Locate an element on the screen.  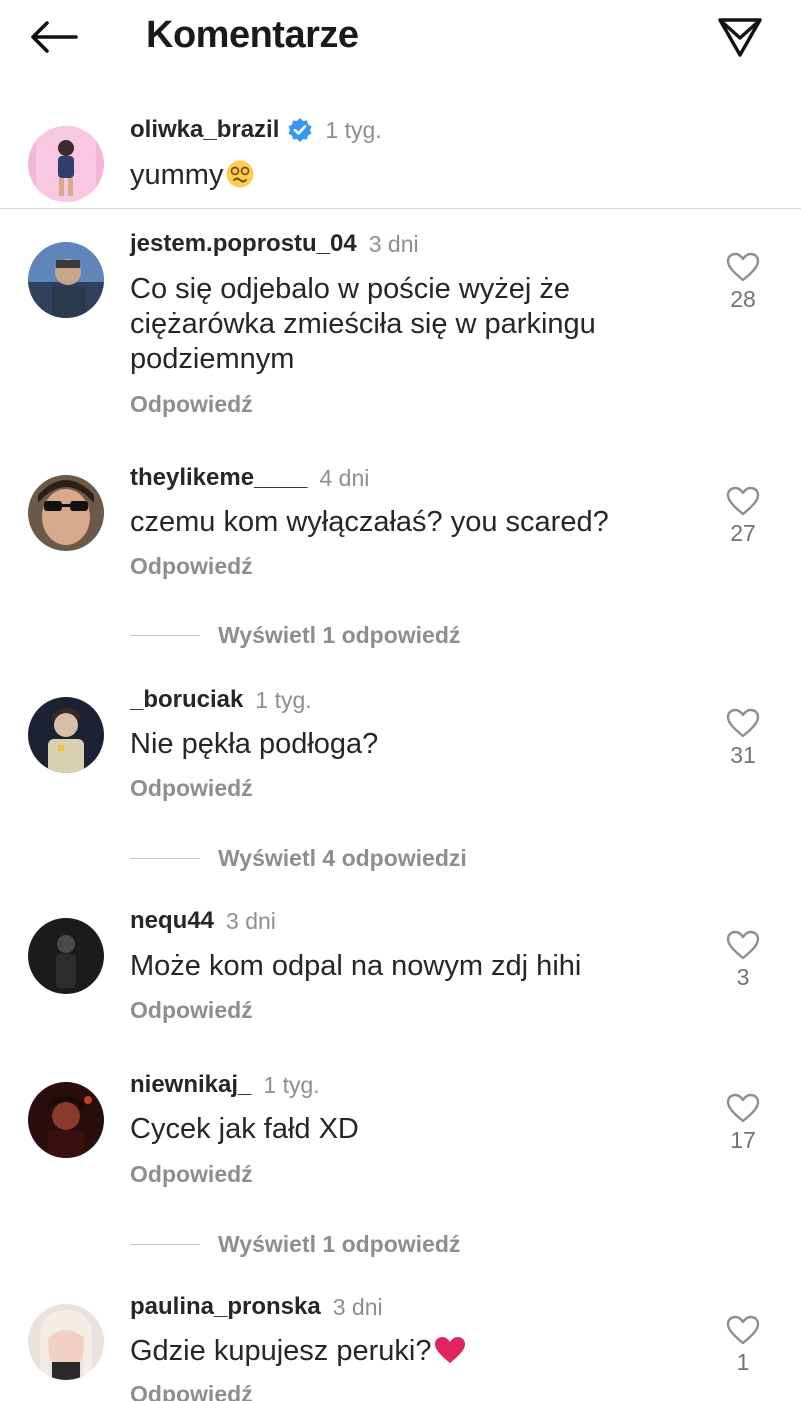
caption-divider is located at coordinates (400, 208).